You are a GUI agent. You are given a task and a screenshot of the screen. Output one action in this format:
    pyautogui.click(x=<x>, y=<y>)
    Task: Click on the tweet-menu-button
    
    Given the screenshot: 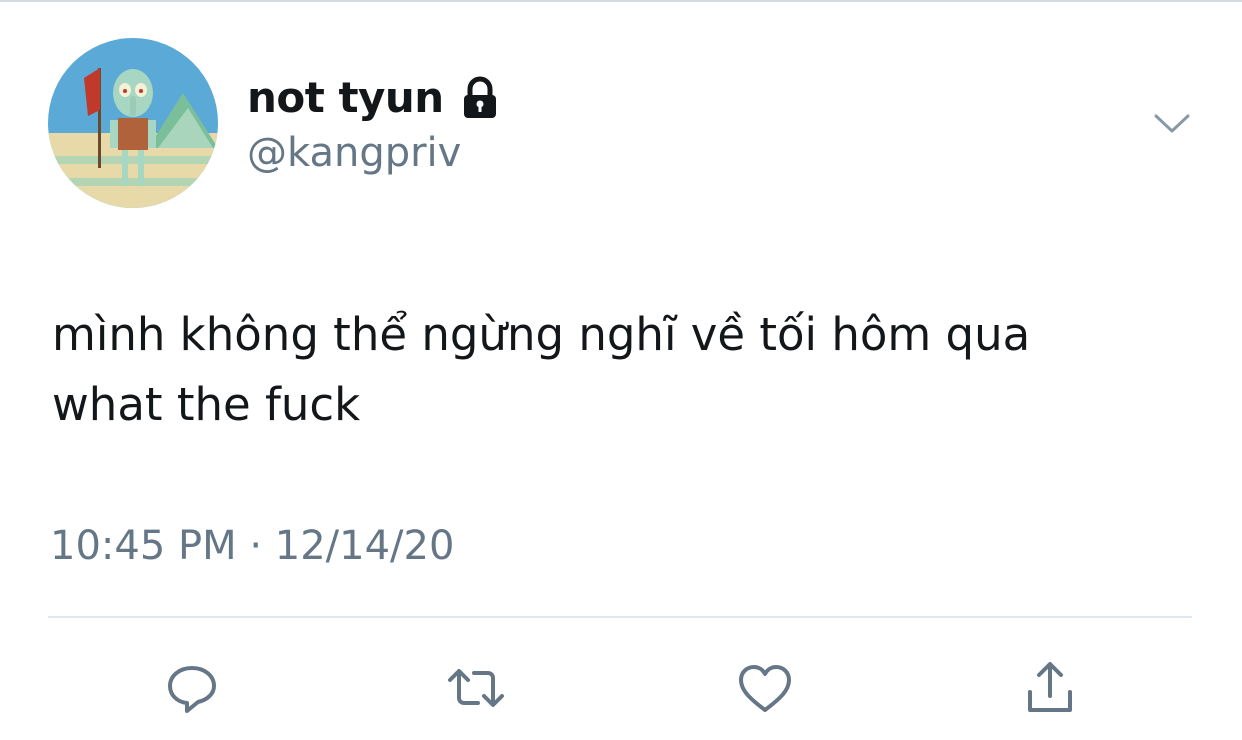 What is the action you would take?
    pyautogui.click(x=1172, y=123)
    